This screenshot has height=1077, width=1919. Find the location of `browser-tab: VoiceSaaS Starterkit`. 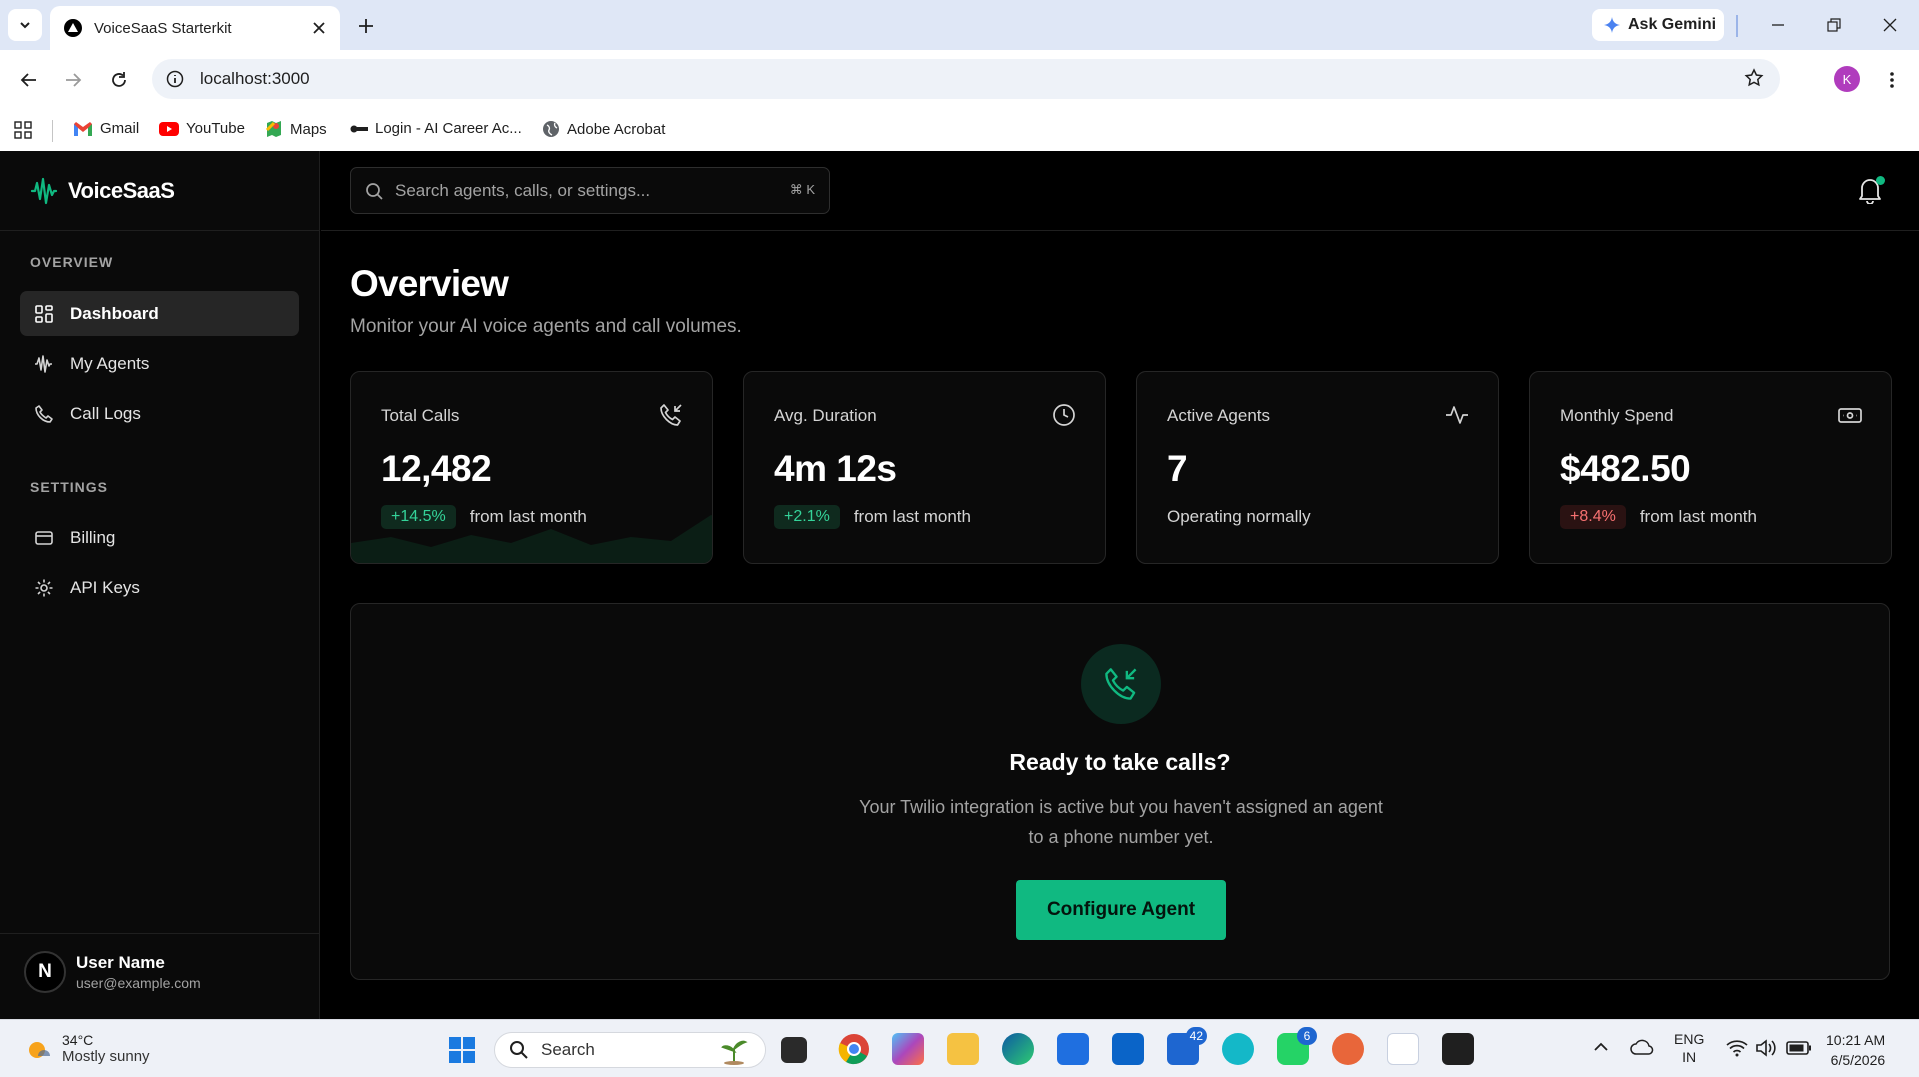

browser-tab: VoiceSaaS Starterkit is located at coordinates (195, 28).